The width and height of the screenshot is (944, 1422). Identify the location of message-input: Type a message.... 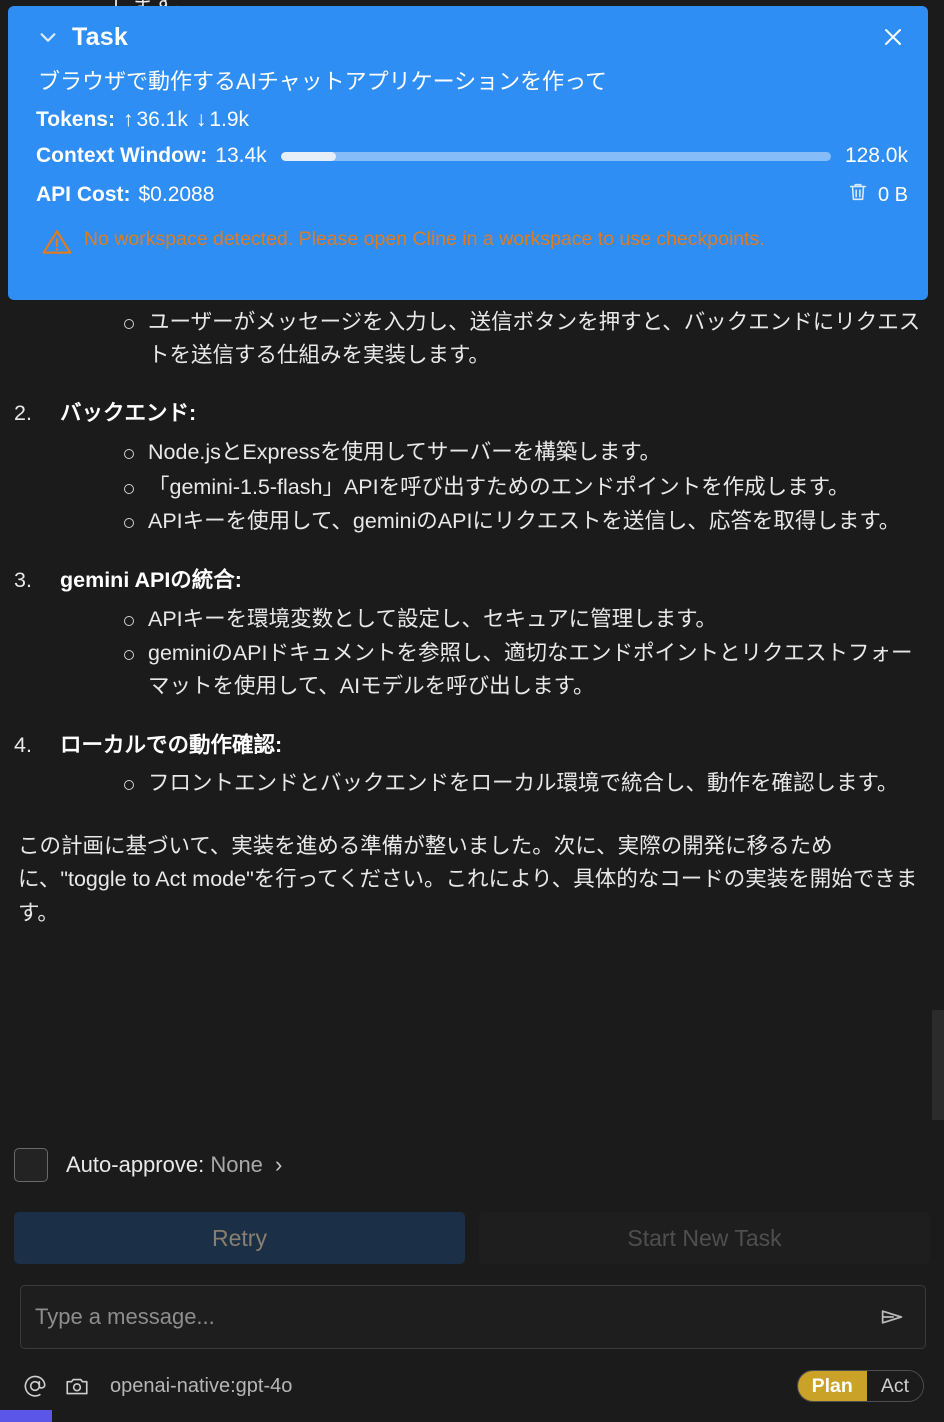
(455, 1317).